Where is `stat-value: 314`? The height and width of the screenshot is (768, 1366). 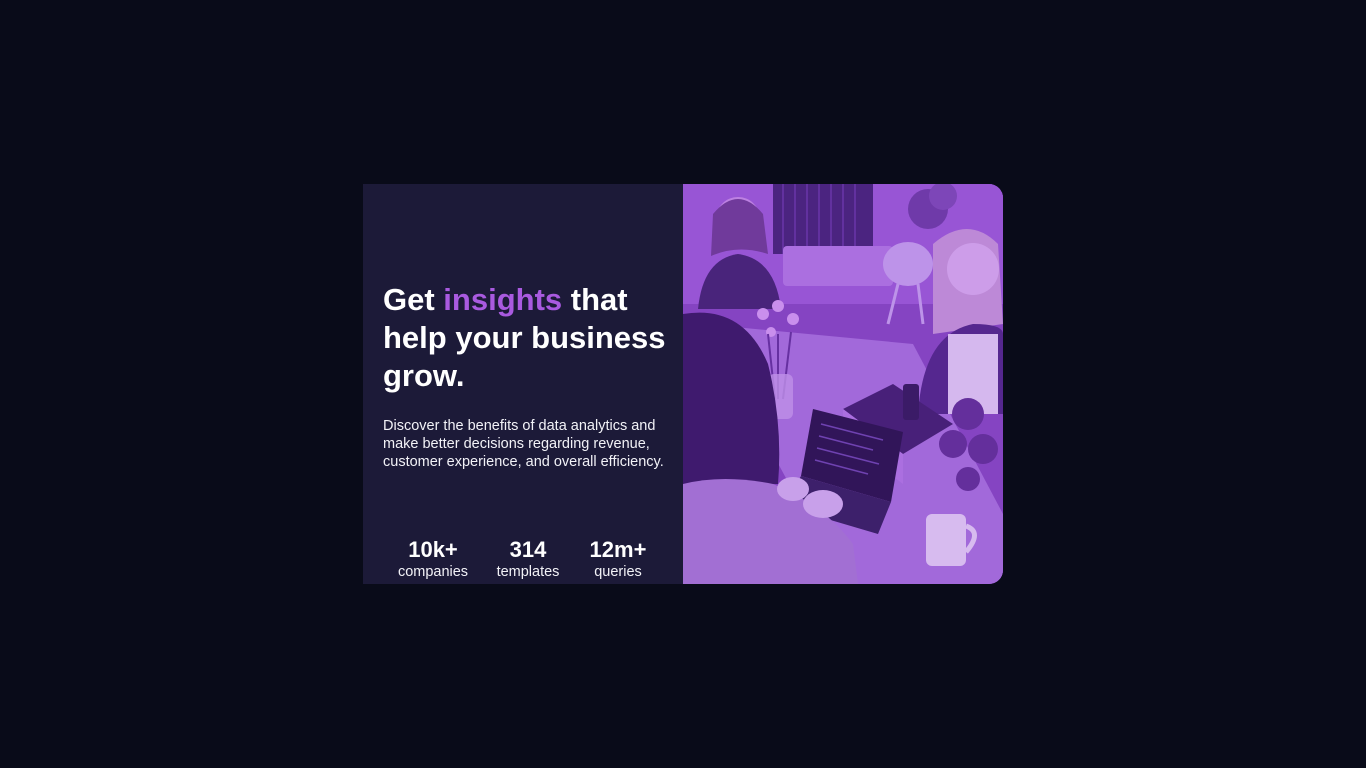
stat-value: 314 is located at coordinates (528, 549).